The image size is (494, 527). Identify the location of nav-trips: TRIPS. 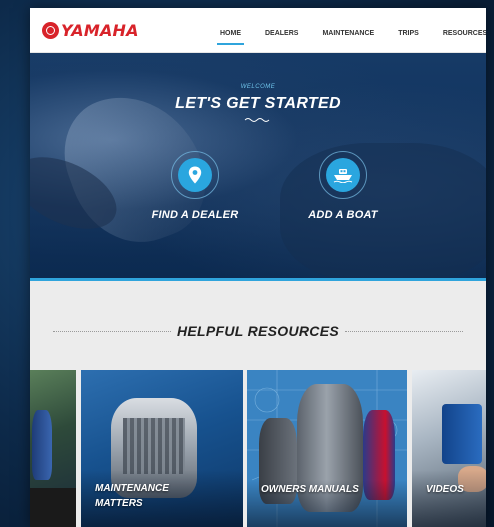
(408, 36).